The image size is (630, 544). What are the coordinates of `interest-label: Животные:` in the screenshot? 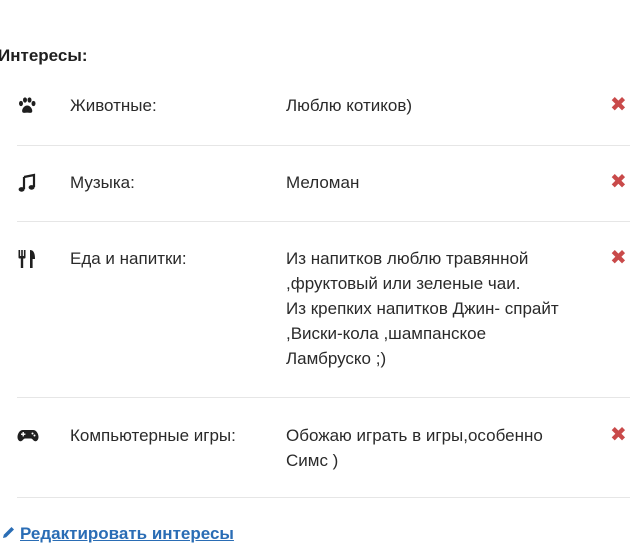 It's located at (113, 105).